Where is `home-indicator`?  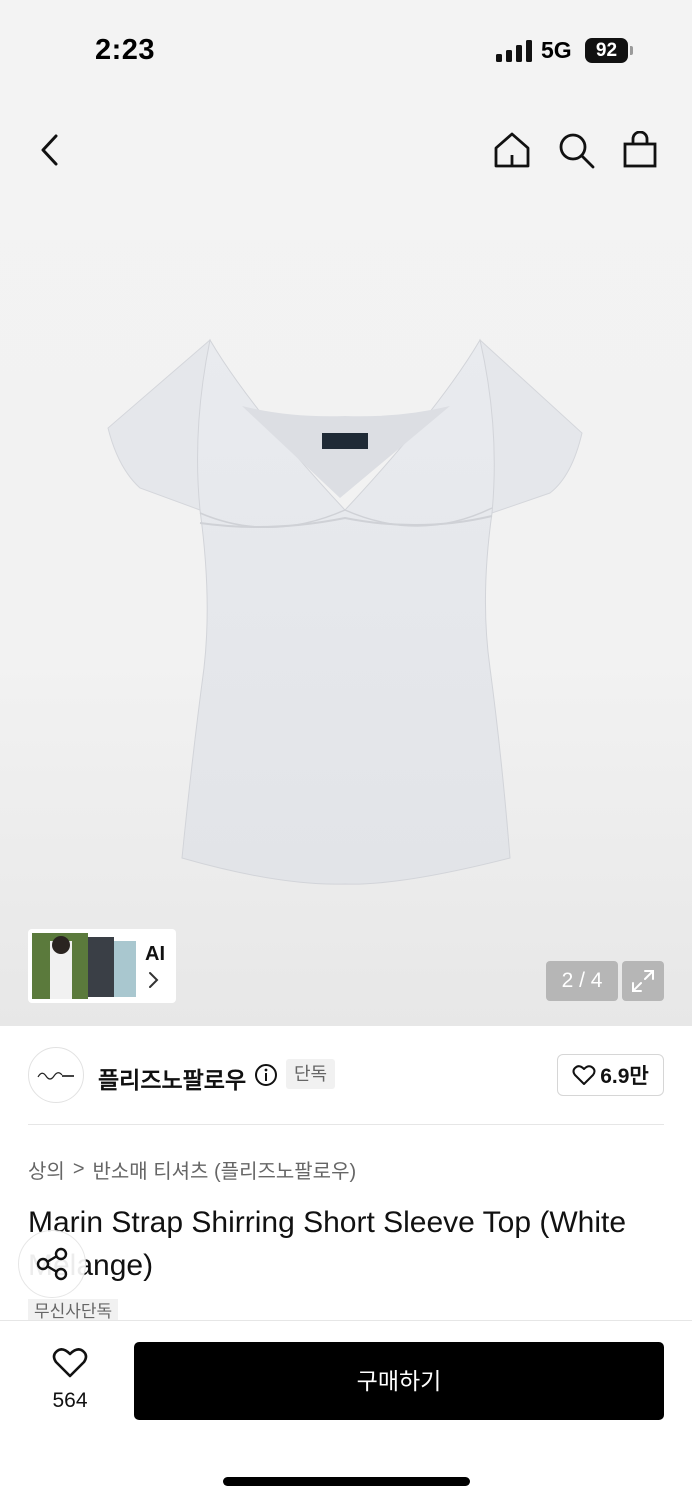
home-indicator is located at coordinates (346, 1481).